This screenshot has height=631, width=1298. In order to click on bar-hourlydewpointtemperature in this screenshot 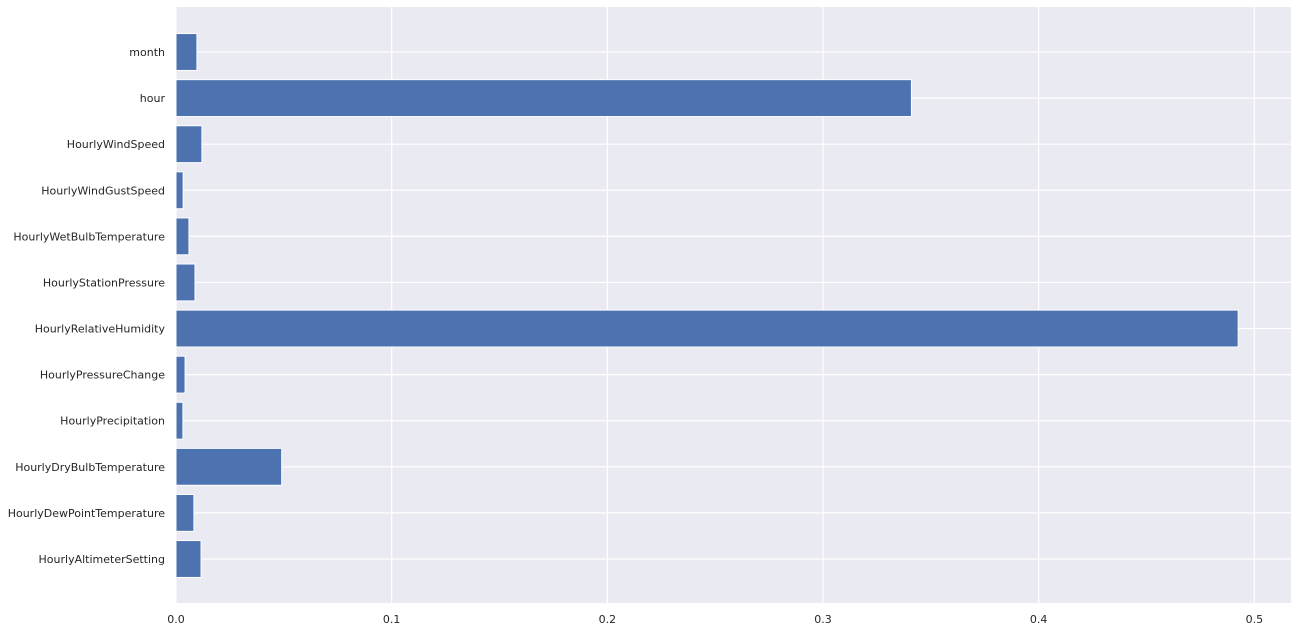, I will do `click(185, 512)`.